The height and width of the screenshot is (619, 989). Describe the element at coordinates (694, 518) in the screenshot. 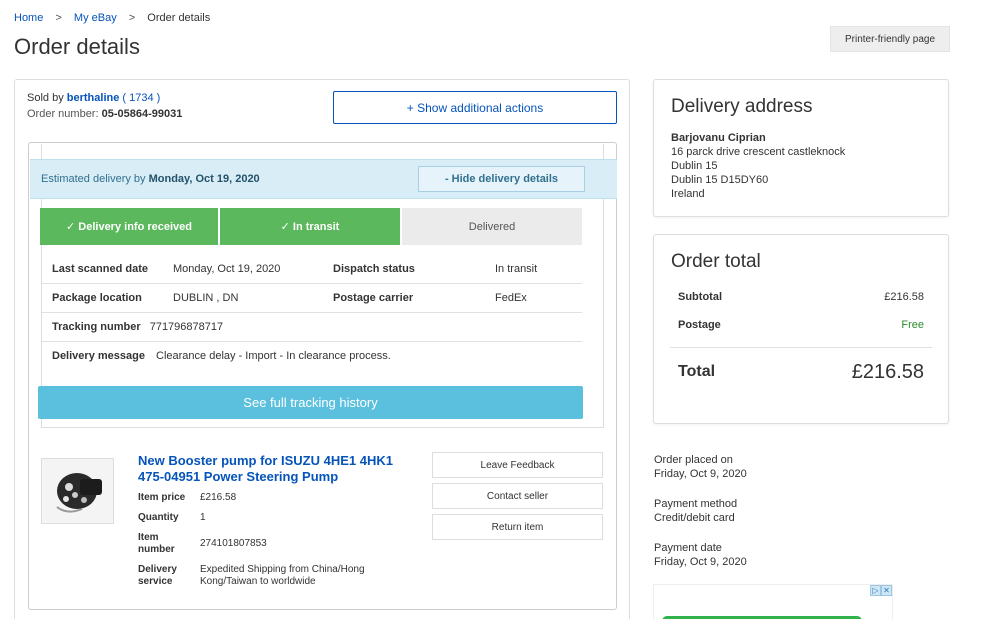

I see `payment-method-value: Credit/debit card` at that location.